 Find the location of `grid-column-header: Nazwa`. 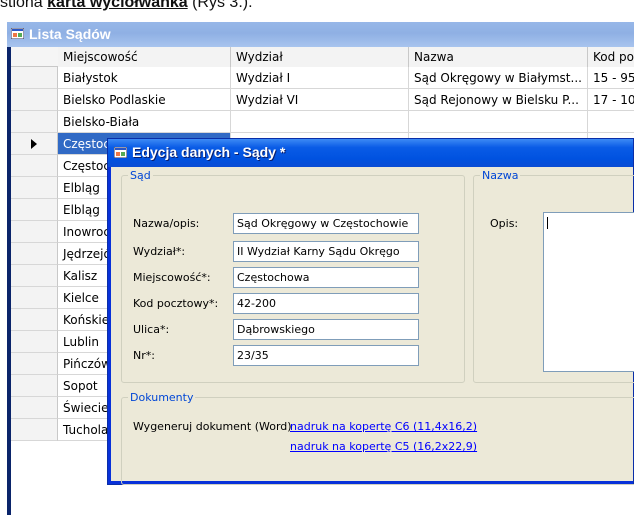

grid-column-header: Nazwa is located at coordinates (498, 57).